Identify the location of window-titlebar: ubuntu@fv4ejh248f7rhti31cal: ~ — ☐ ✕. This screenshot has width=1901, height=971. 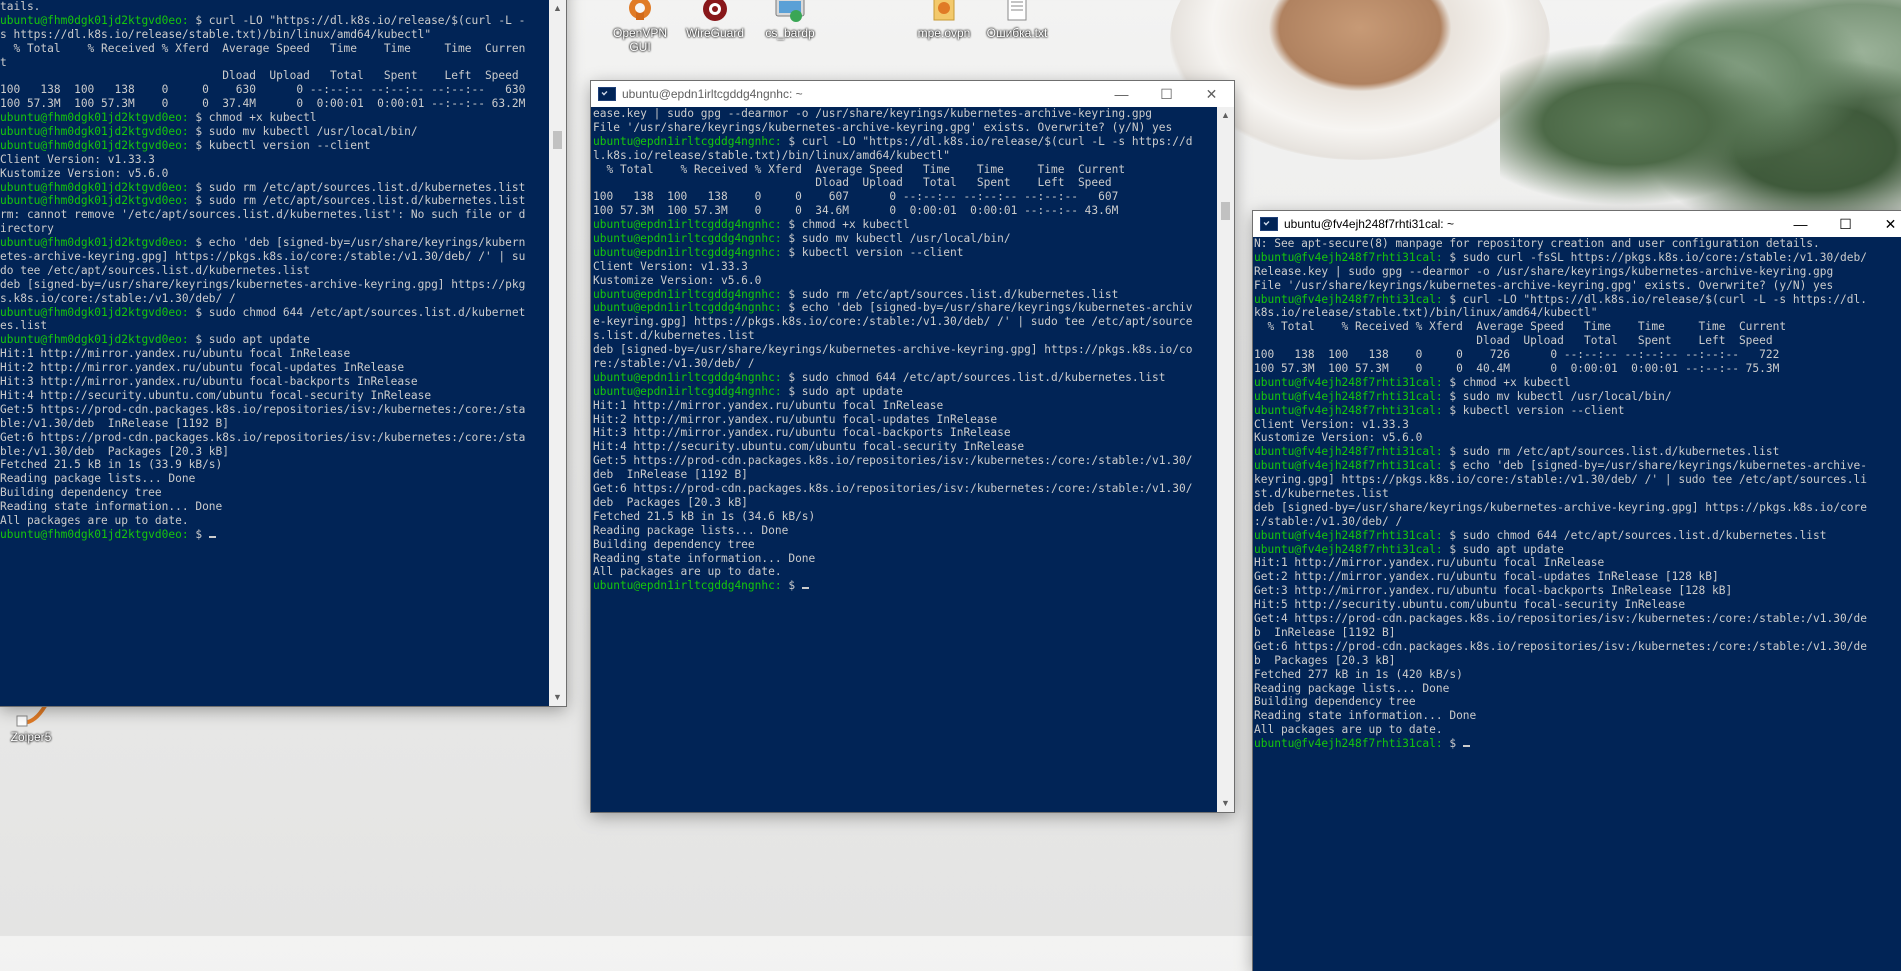
(1577, 224).